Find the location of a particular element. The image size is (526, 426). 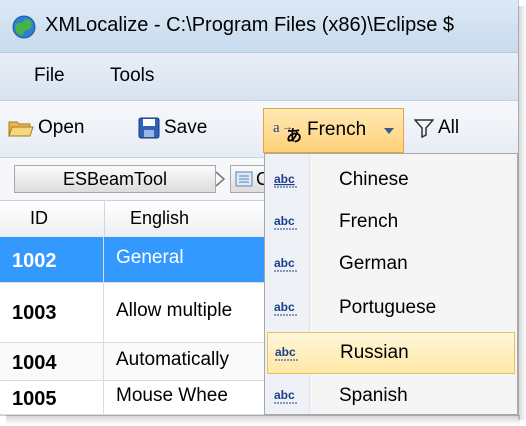

row-english: Mouse Whee is located at coordinates (172, 395).